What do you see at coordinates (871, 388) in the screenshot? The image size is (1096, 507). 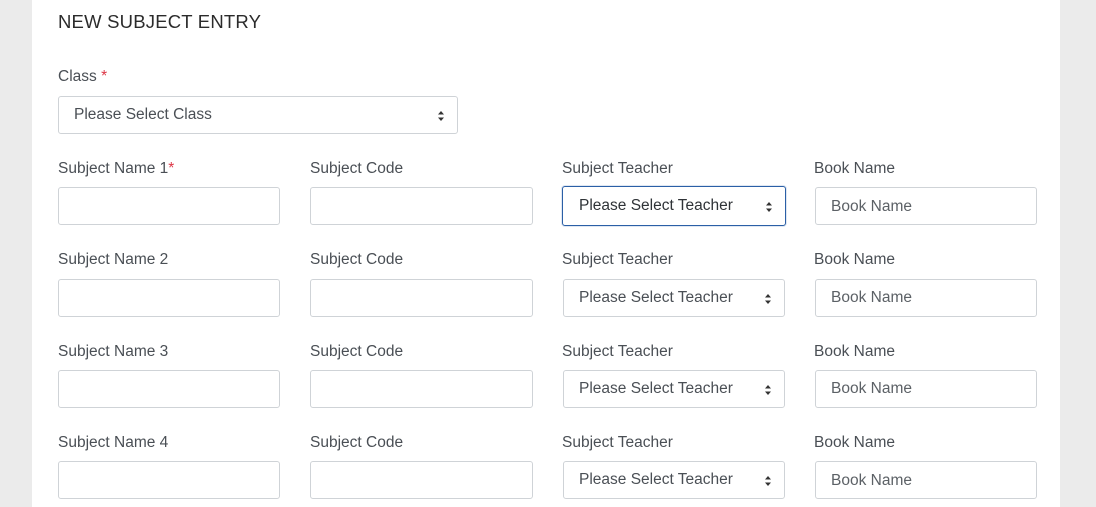 I see `book-name-3-placeholder: Book Name` at bounding box center [871, 388].